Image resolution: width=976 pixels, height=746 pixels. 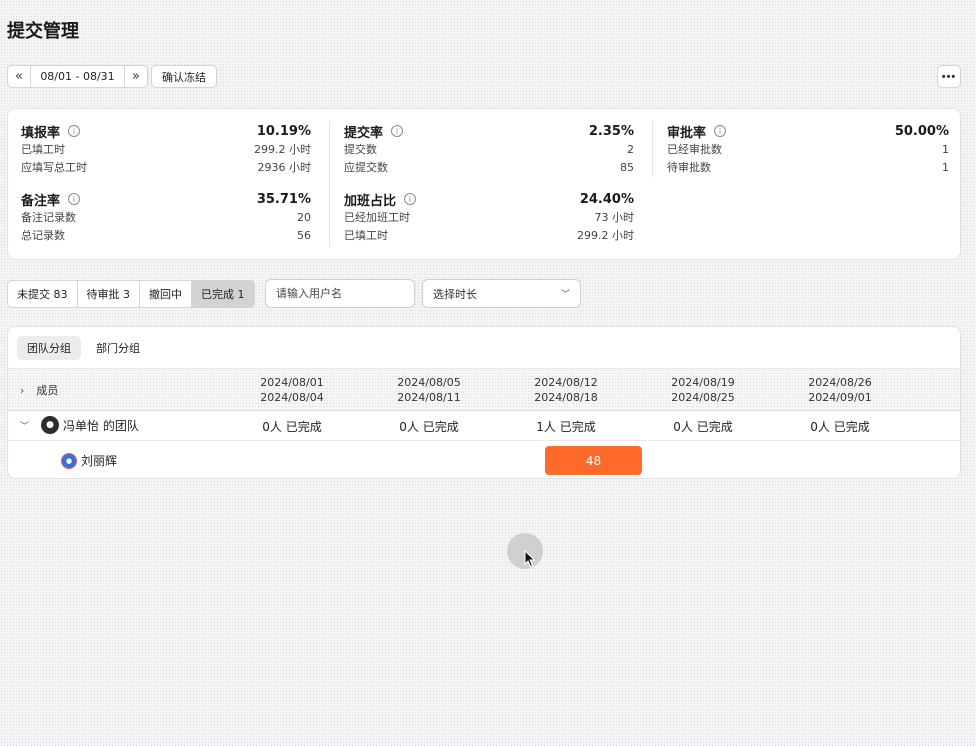 What do you see at coordinates (429, 382) in the screenshot?
I see `week-start: 2024/08/05` at bounding box center [429, 382].